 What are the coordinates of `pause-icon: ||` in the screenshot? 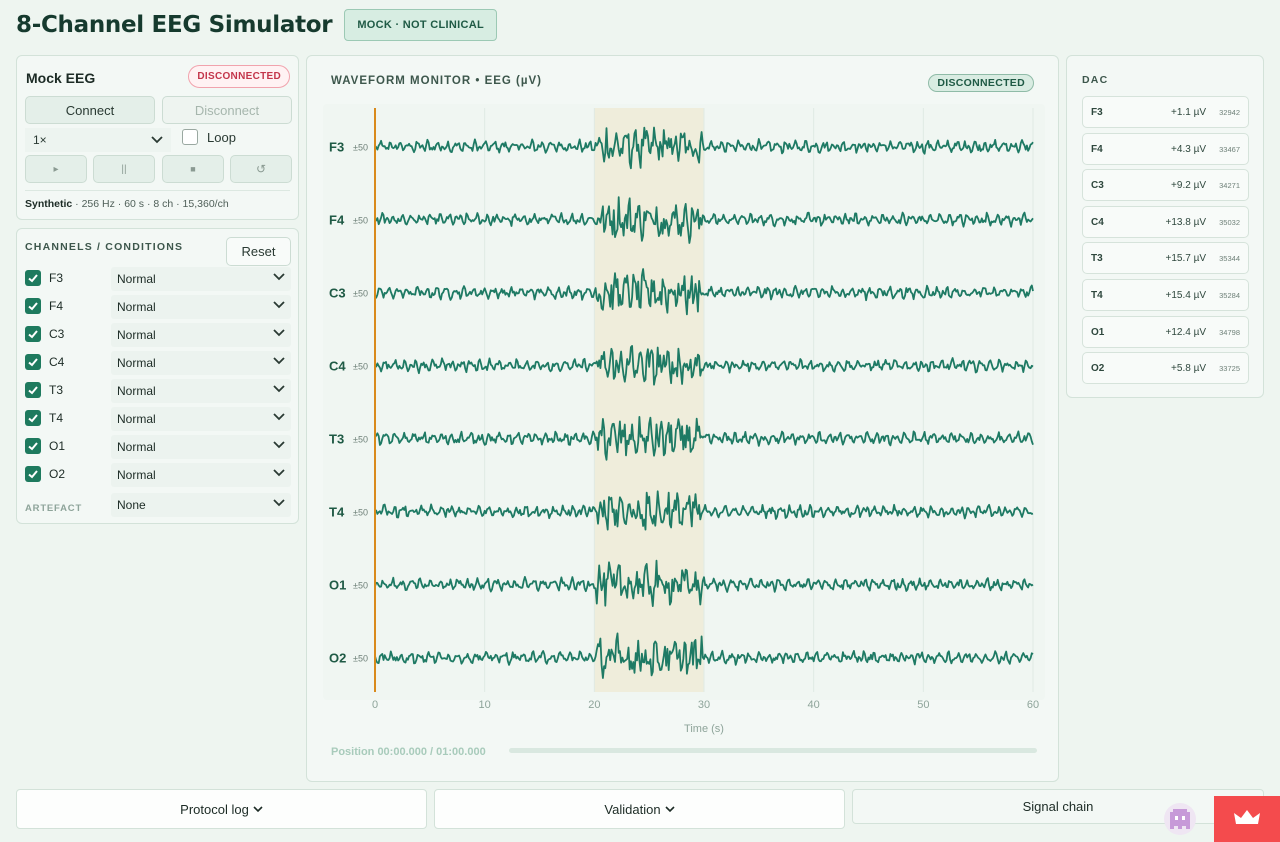 It's located at (124, 169).